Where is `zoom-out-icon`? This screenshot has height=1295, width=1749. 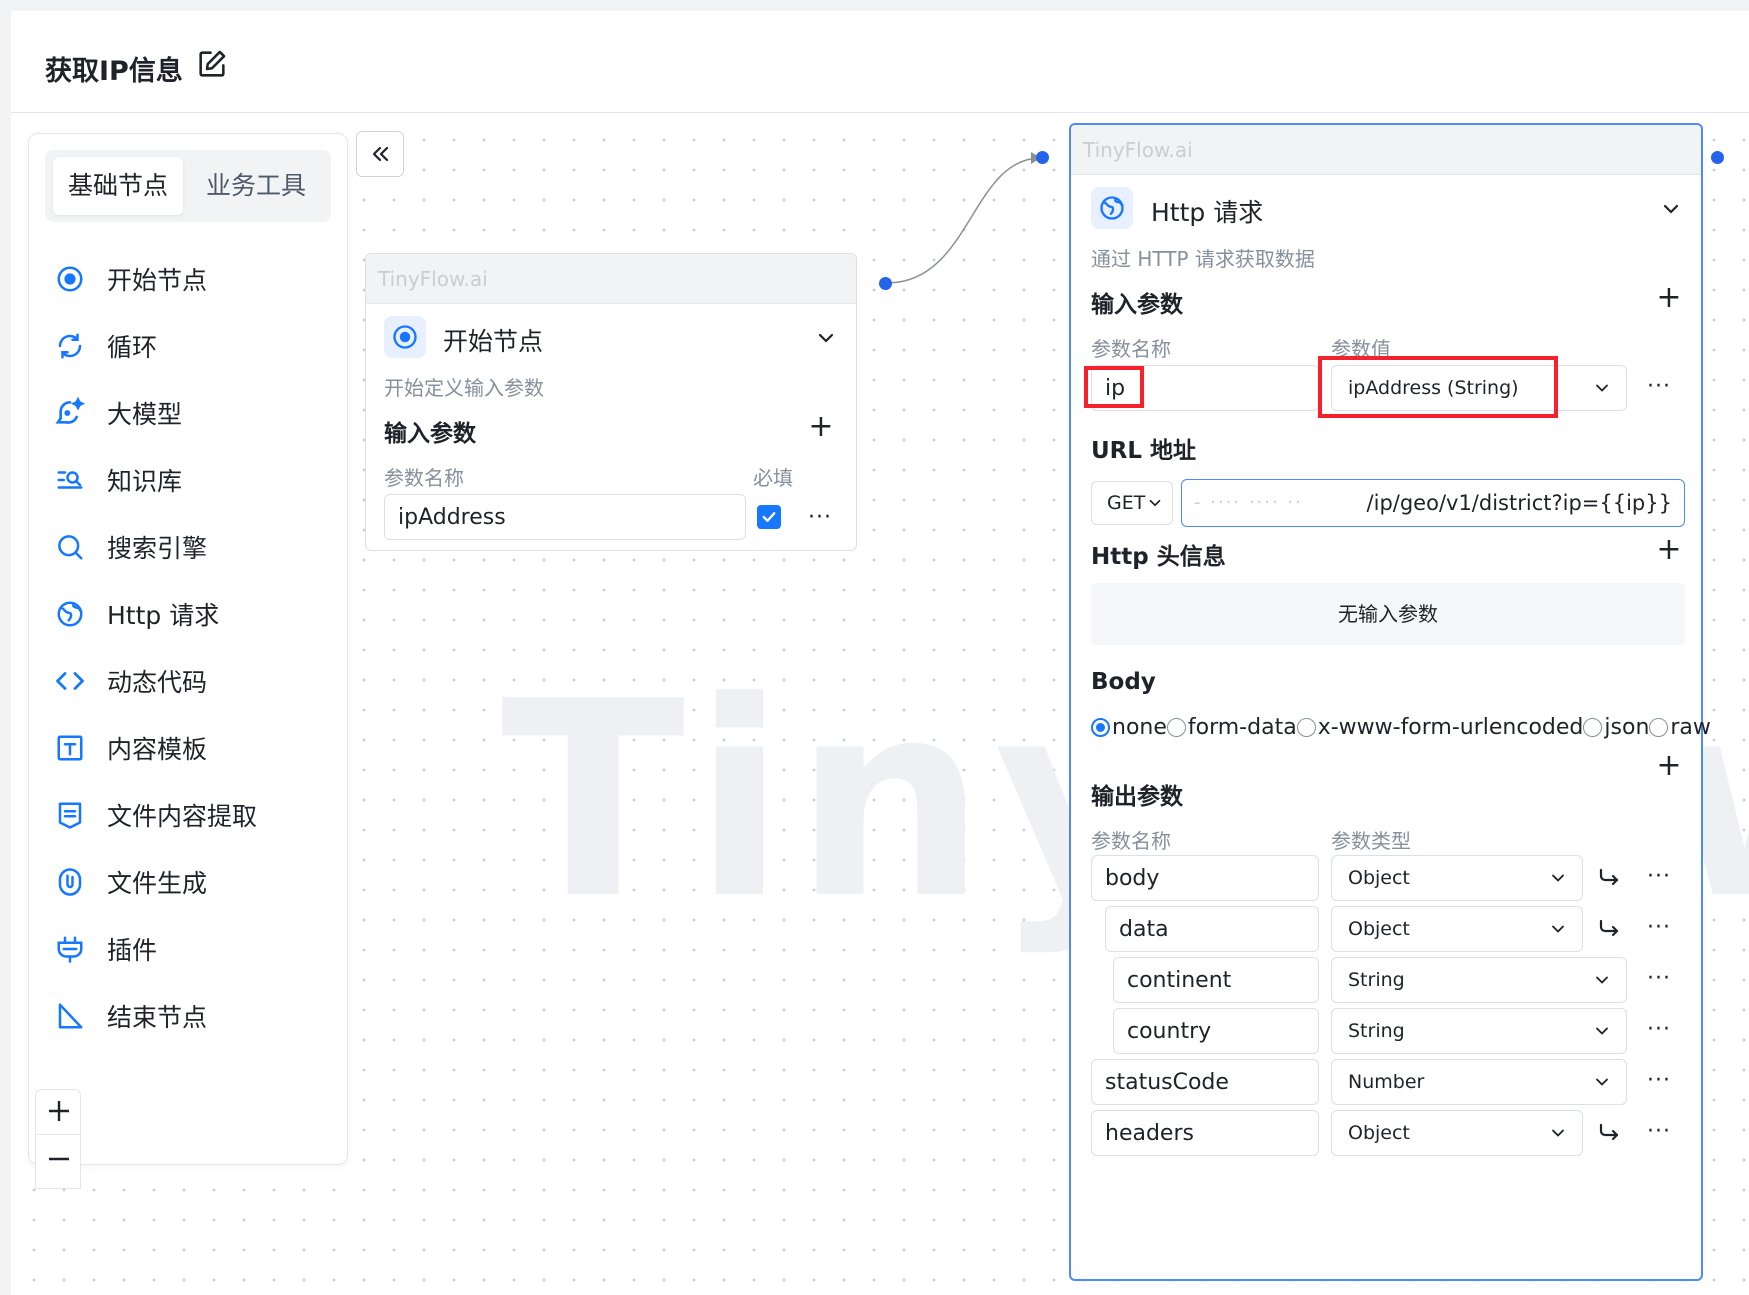
zoom-out-icon is located at coordinates (59, 1159).